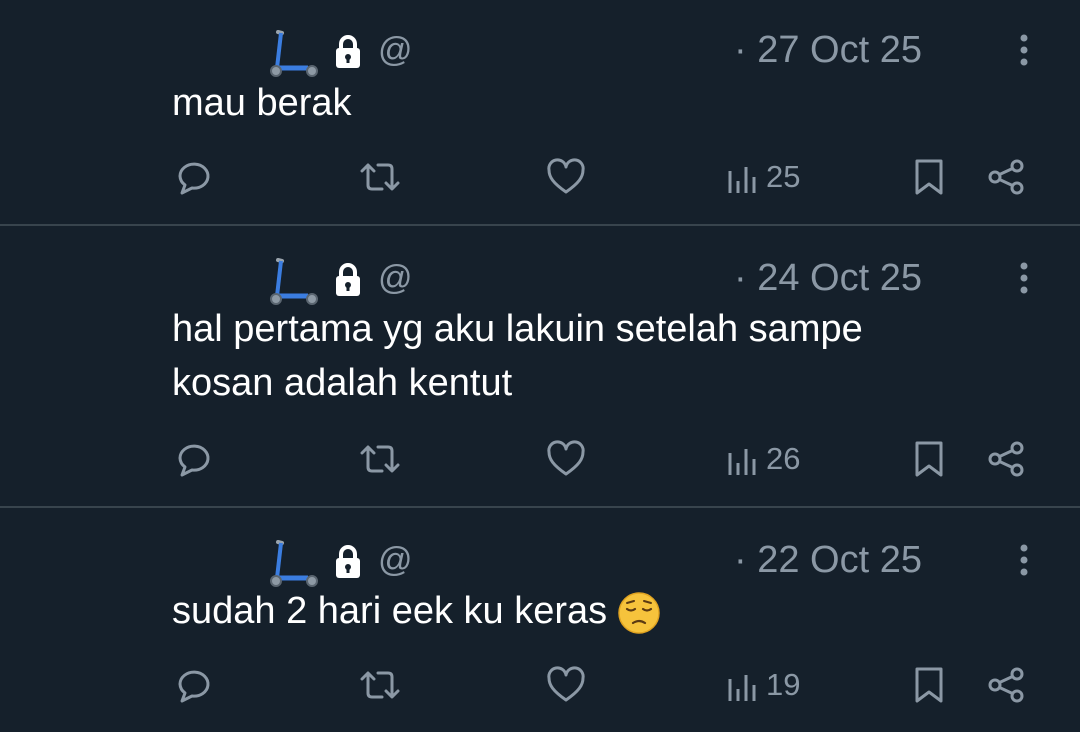 Image resolution: width=1080 pixels, height=732 pixels. What do you see at coordinates (342, 383) in the screenshot?
I see `tweet-text-line: kosan adalah kentut` at bounding box center [342, 383].